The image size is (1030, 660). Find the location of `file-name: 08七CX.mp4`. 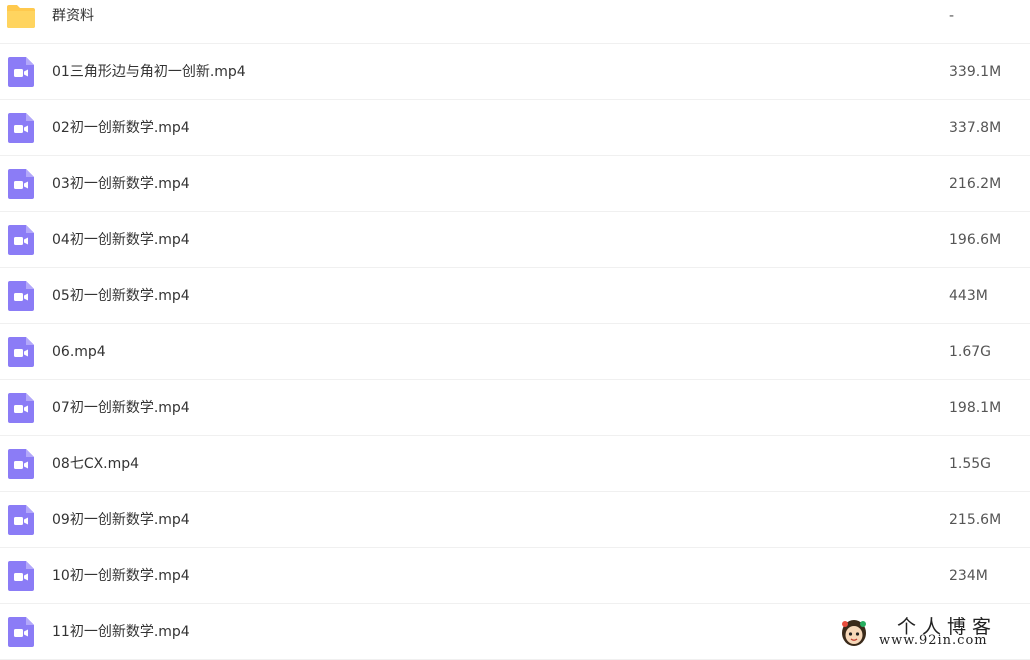

file-name: 08七CX.mp4 is located at coordinates (96, 464).